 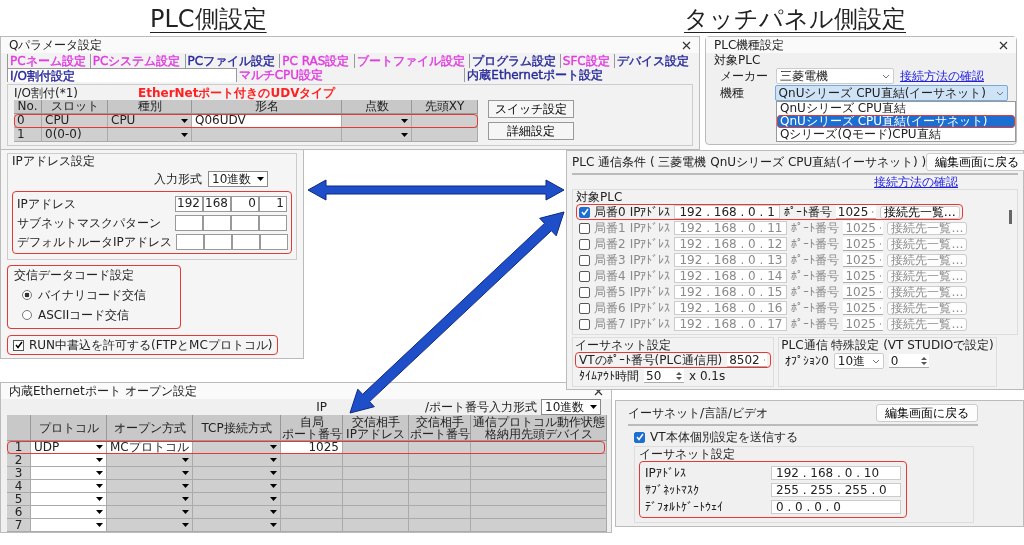 What do you see at coordinates (578, 75) in the screenshot?
I see `tab: 内蔵Ethernetポート設定` at bounding box center [578, 75].